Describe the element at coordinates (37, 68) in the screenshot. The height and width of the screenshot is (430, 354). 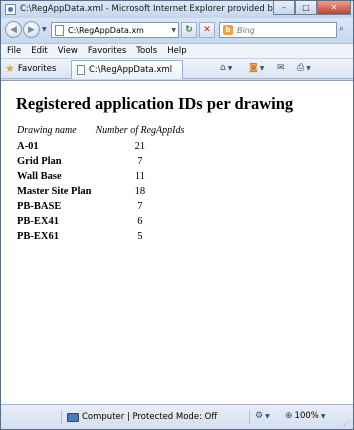
I see `favorites-label: Favorites` at that location.